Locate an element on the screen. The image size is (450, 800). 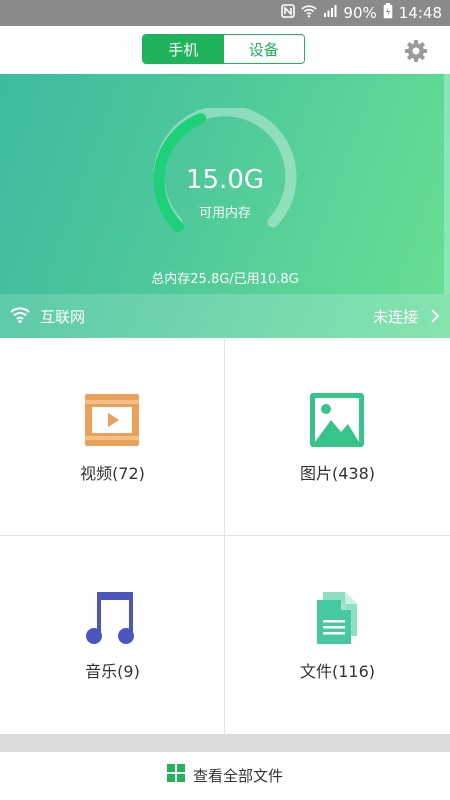
available-storage-value: 15.0G is located at coordinates (225, 180).